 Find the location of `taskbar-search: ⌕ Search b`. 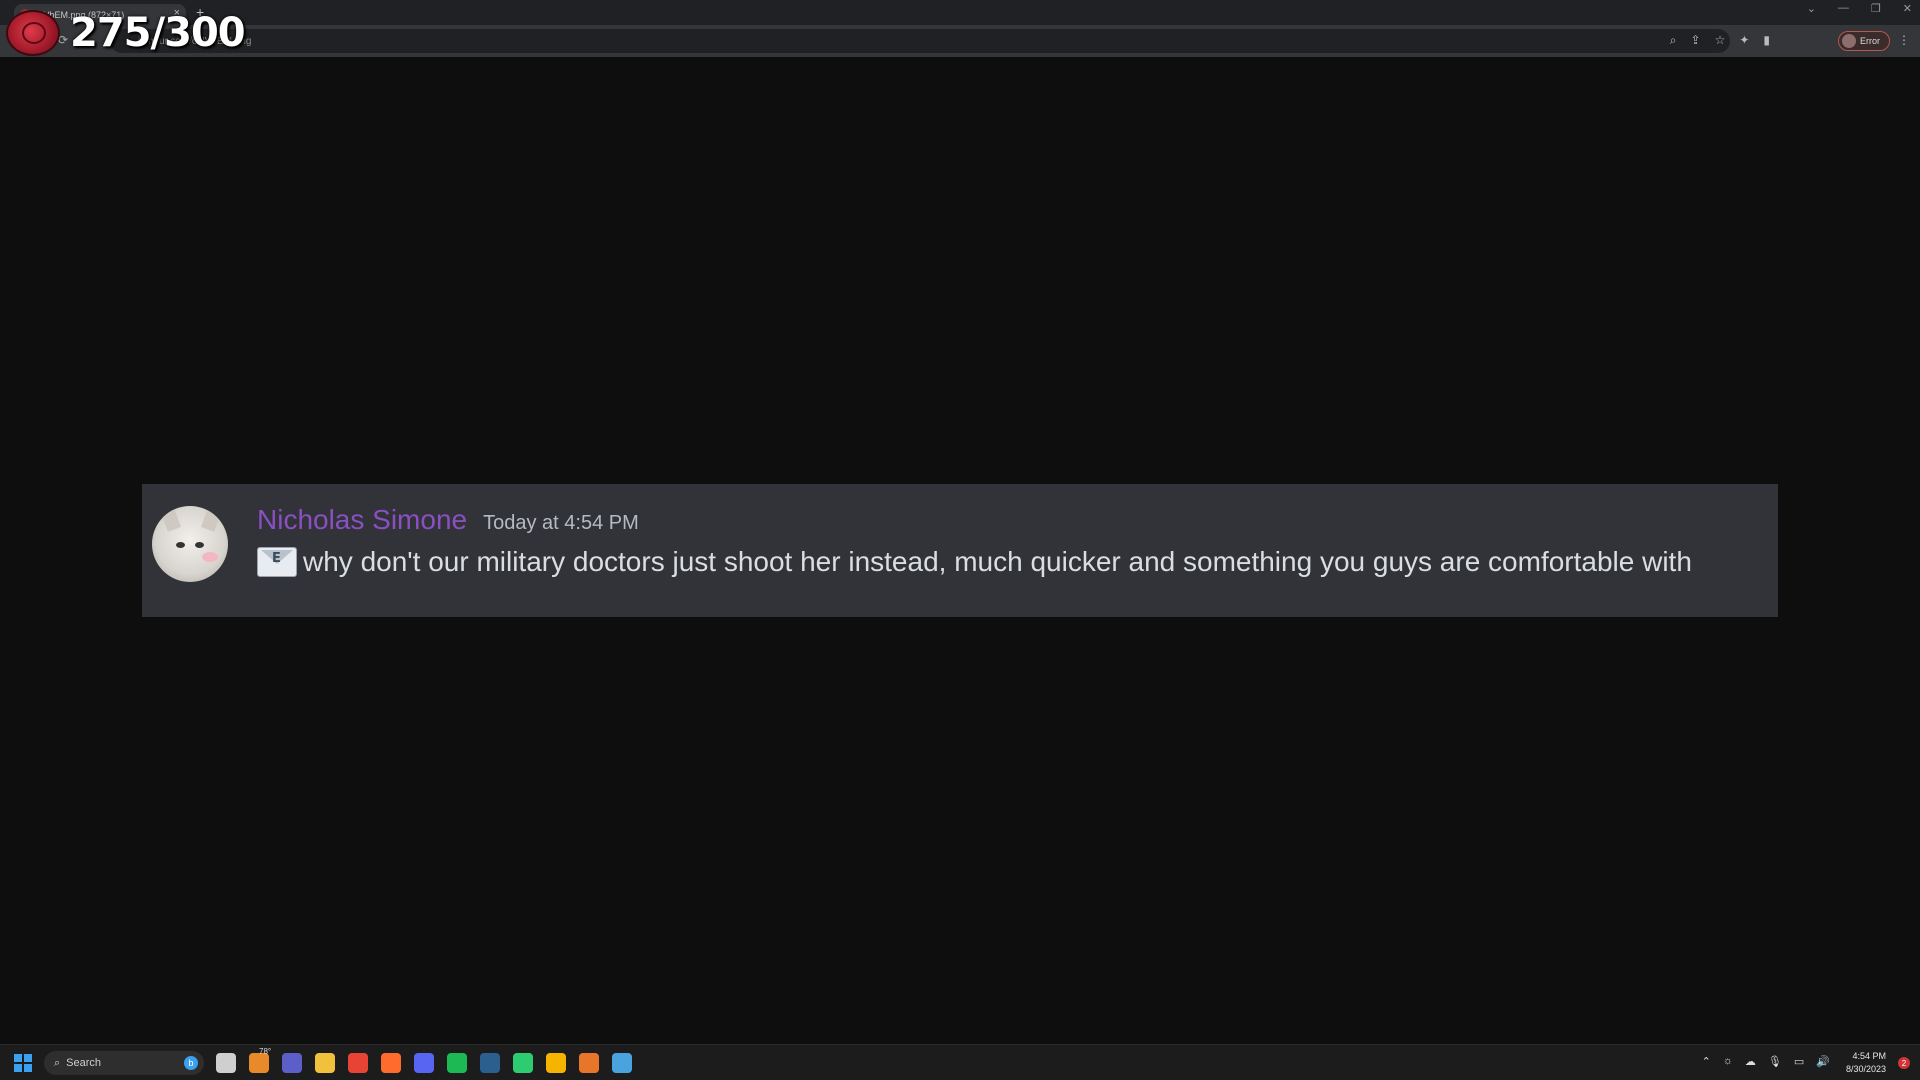

taskbar-search: ⌕ Search b is located at coordinates (124, 1063).